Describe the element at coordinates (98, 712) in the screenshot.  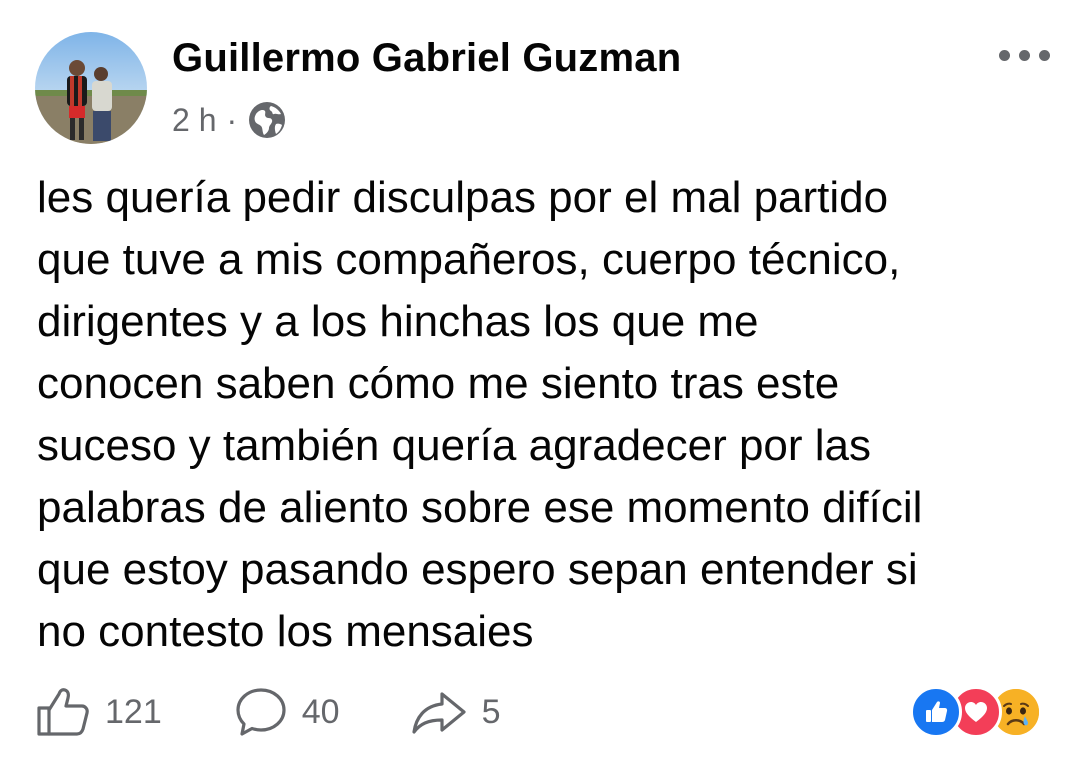
I see `like-button: 121` at that location.